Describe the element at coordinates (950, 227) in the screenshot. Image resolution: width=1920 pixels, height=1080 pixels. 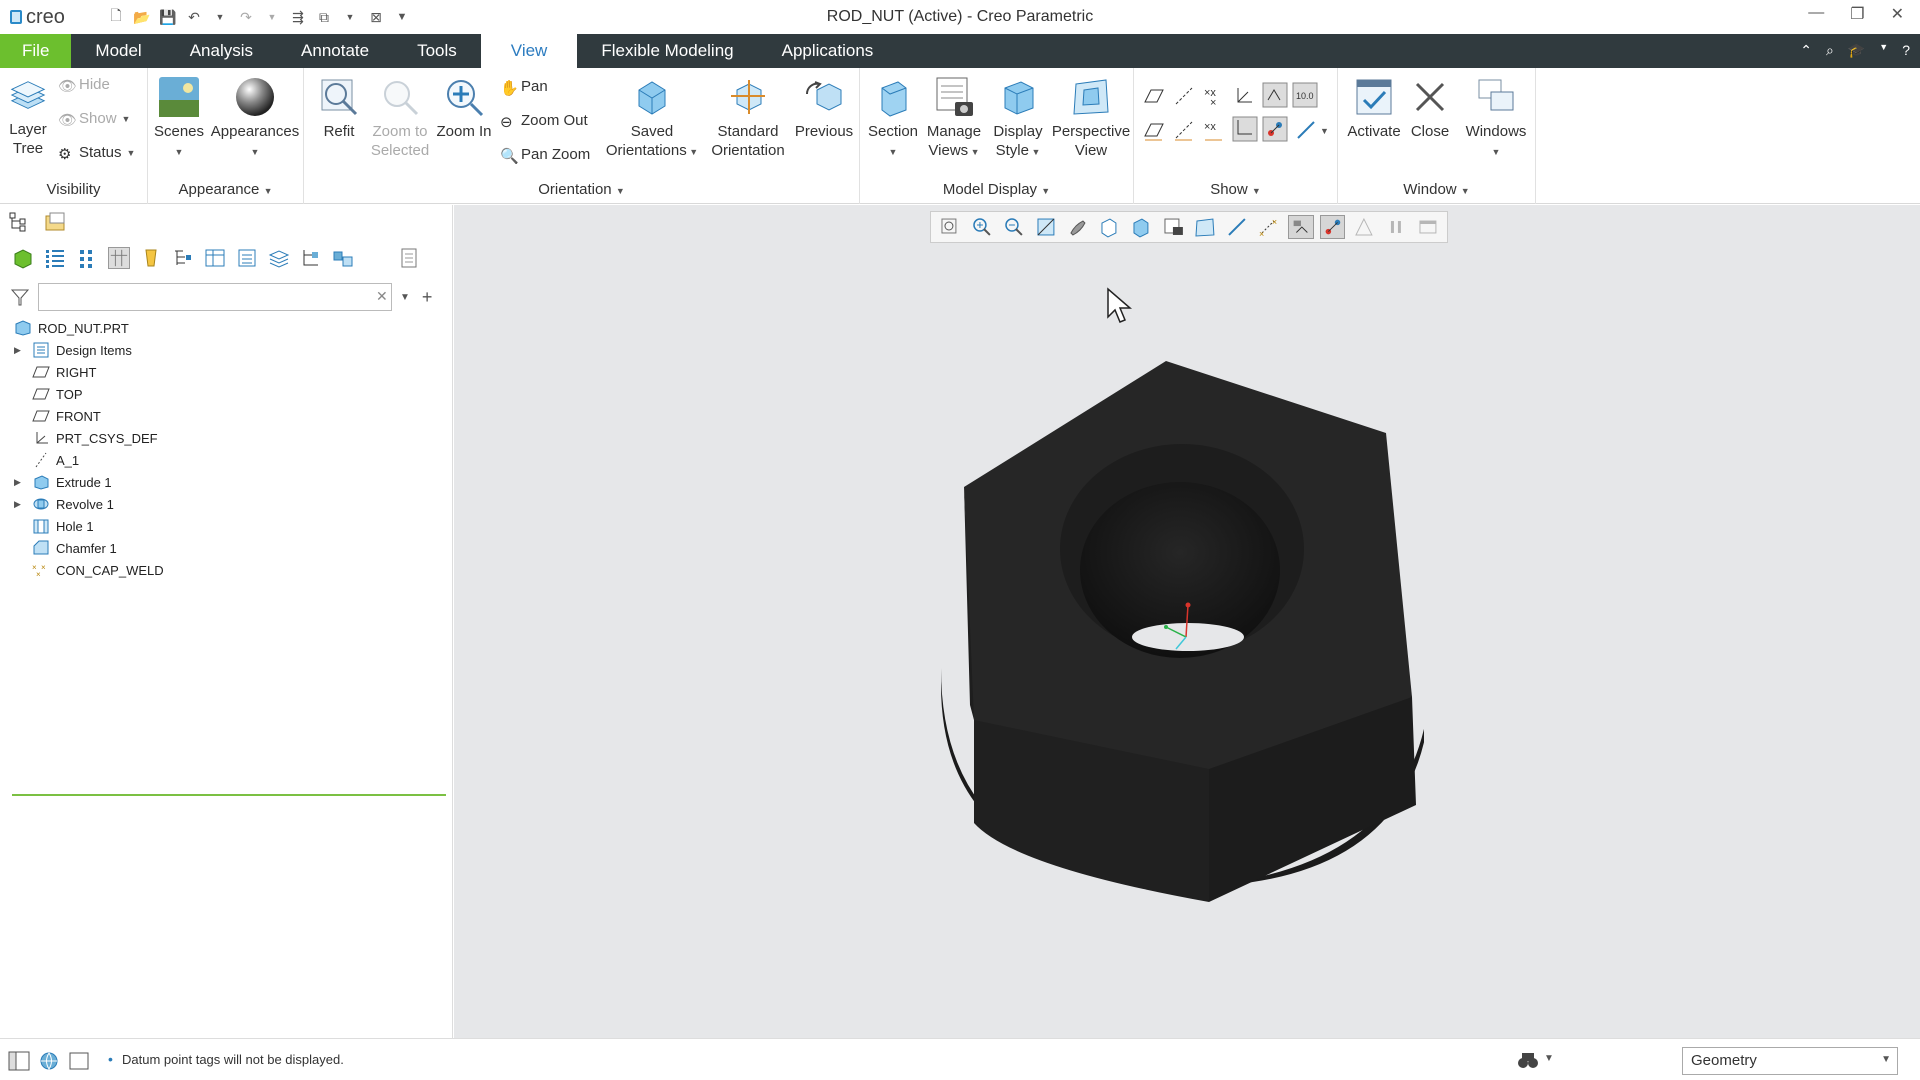
I see `refit-icon-small` at that location.